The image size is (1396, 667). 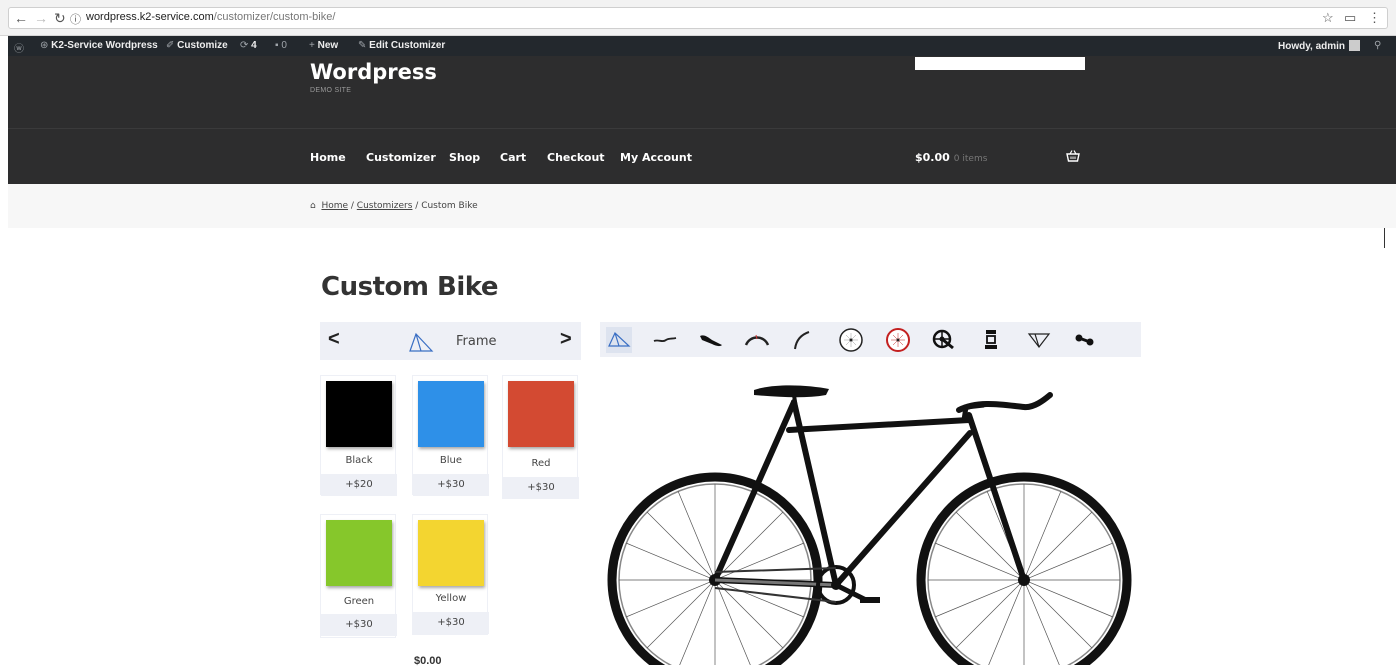 I want to click on nav-customizer: Customizer, so click(x=401, y=157).